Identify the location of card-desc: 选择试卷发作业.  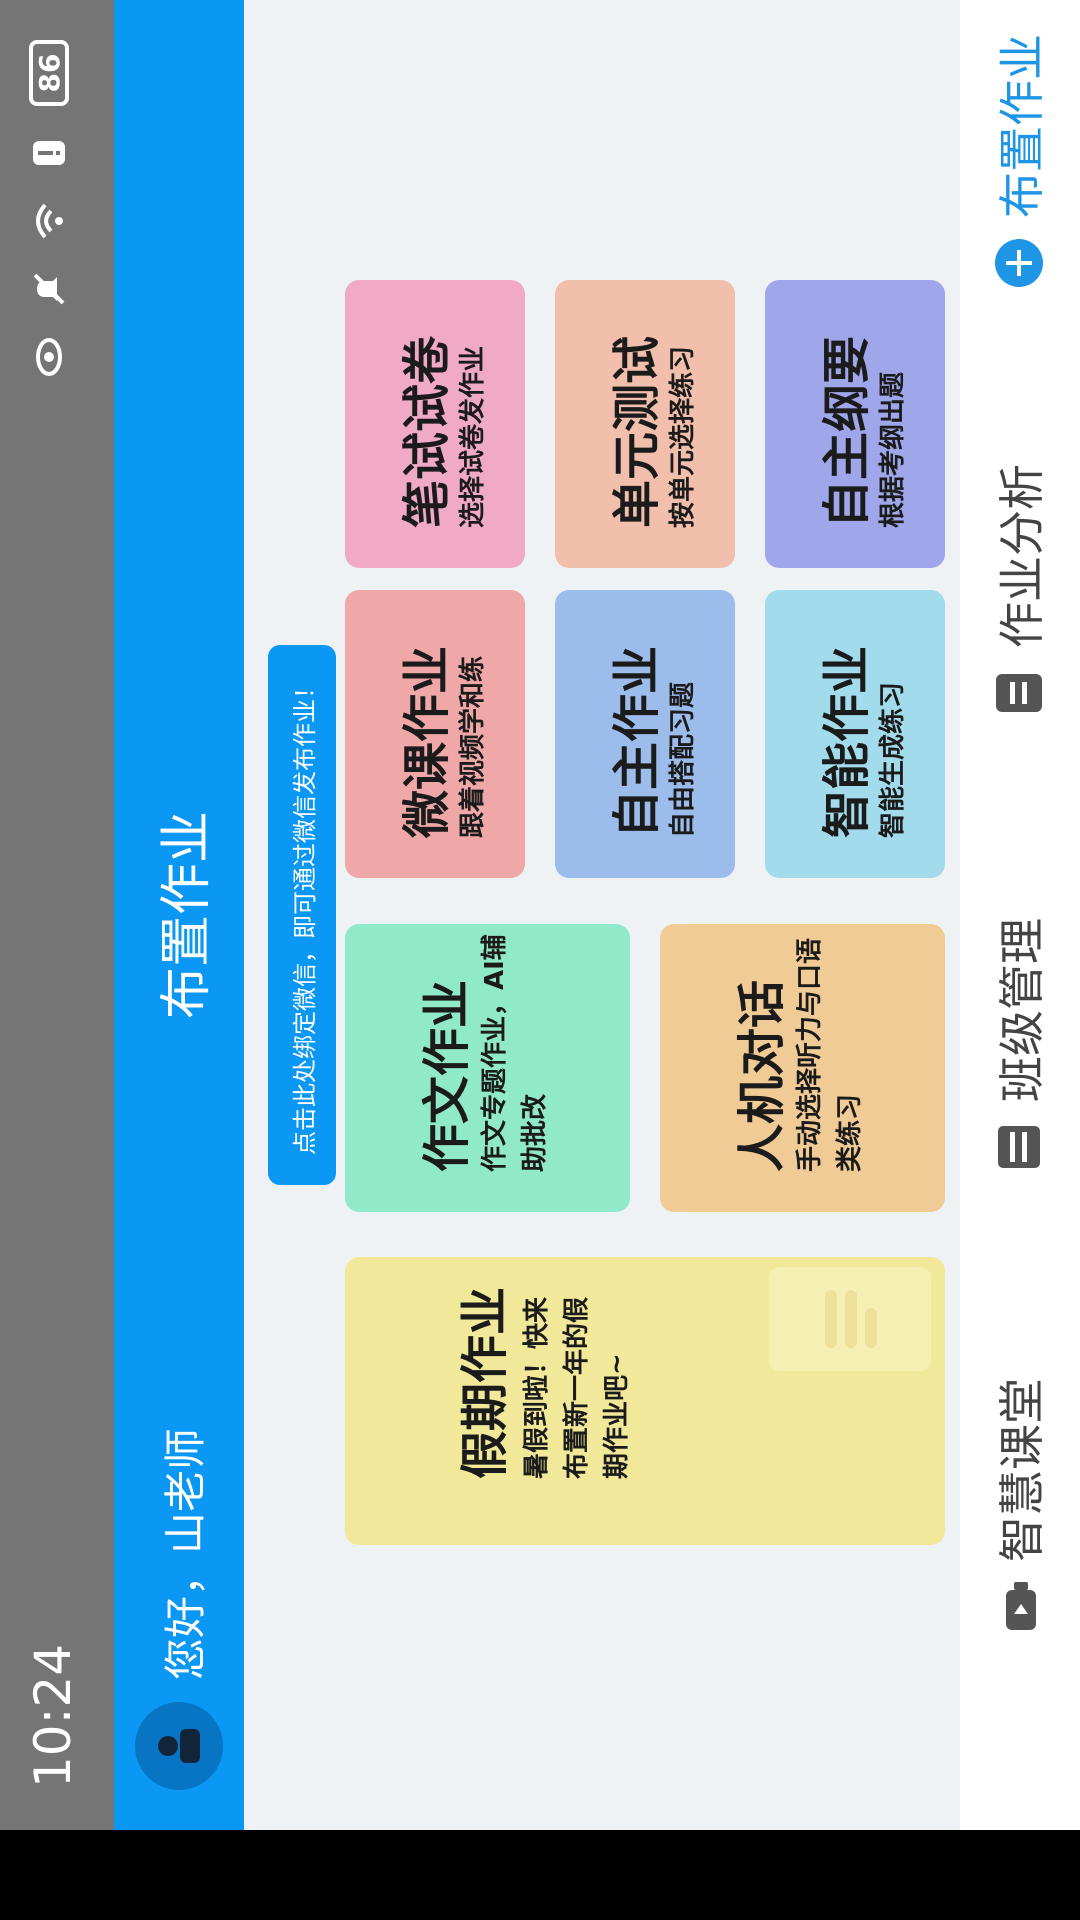
(473, 436).